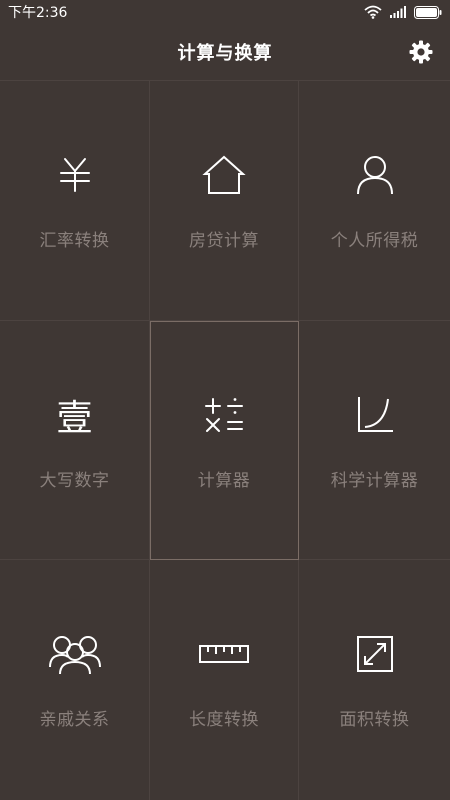  Describe the element at coordinates (75, 654) in the screenshot. I see `family-icon` at that location.